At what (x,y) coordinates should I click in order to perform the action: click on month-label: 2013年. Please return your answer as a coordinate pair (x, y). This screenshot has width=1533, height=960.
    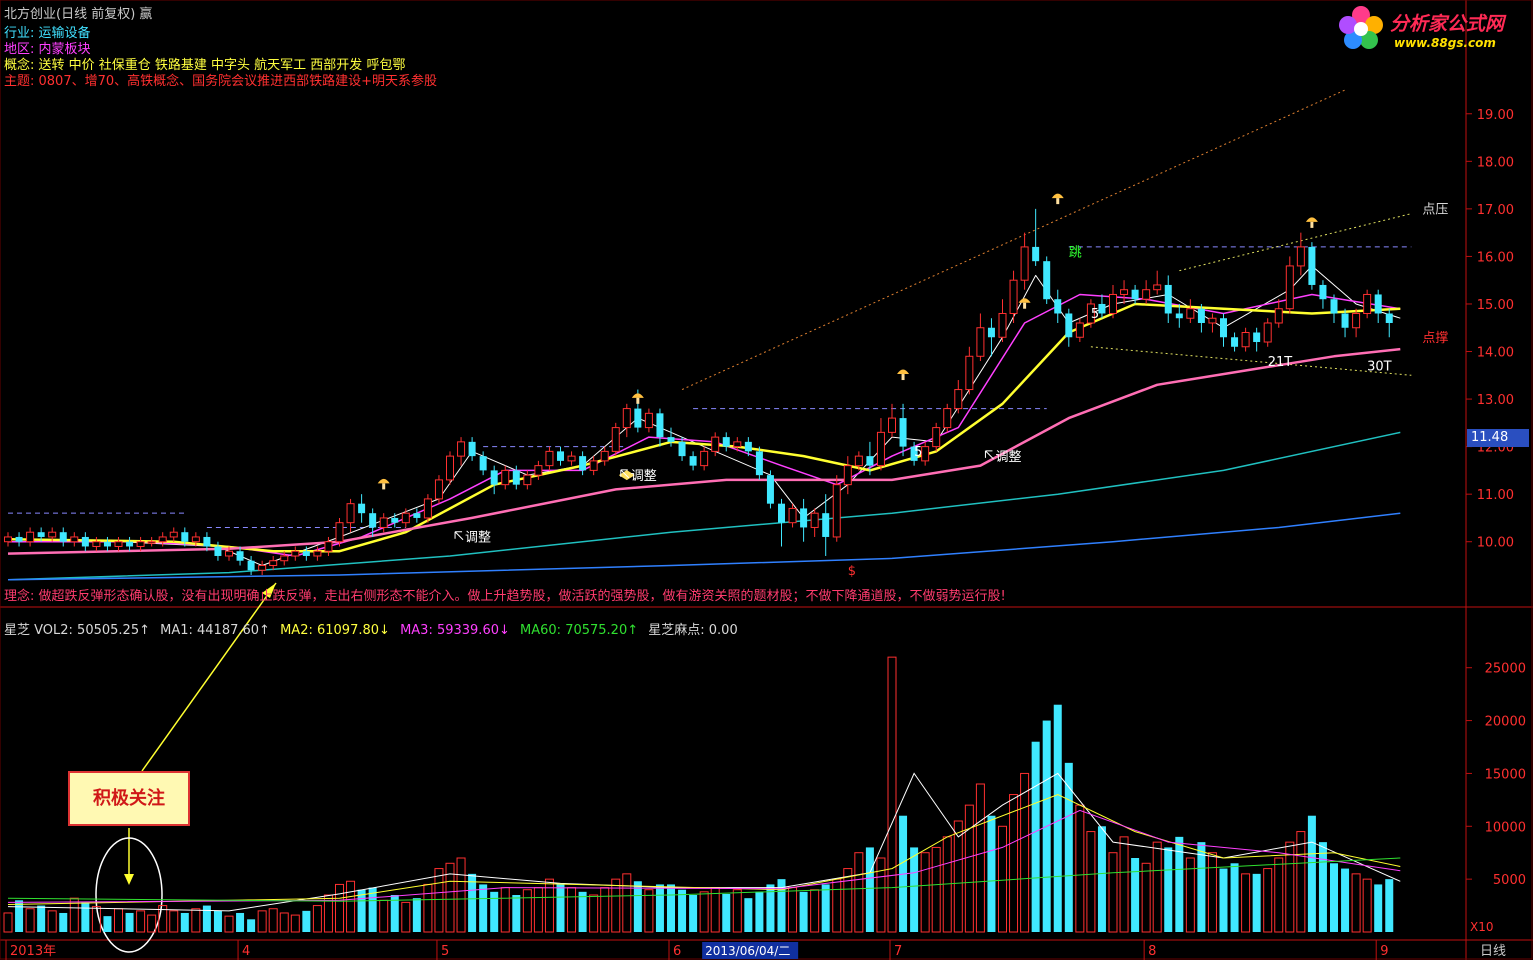
    Looking at the image, I should click on (33, 951).